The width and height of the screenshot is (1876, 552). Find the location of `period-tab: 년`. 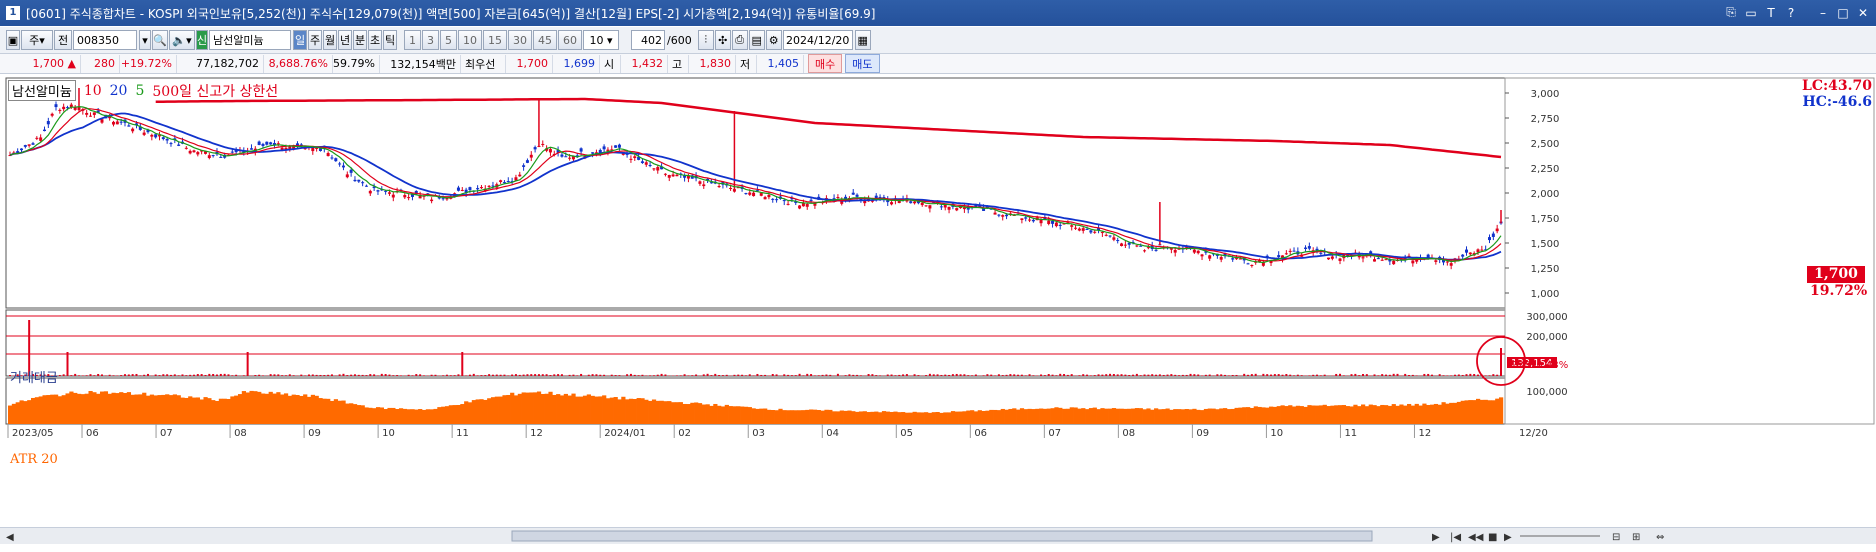

period-tab: 년 is located at coordinates (345, 40).